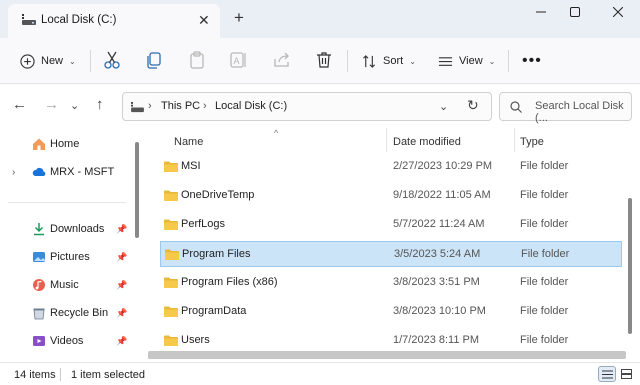 This screenshot has height=385, width=640. What do you see at coordinates (391, 254) in the screenshot?
I see `table-row: Program Files 3/5/2023 5:24 AM File folder` at bounding box center [391, 254].